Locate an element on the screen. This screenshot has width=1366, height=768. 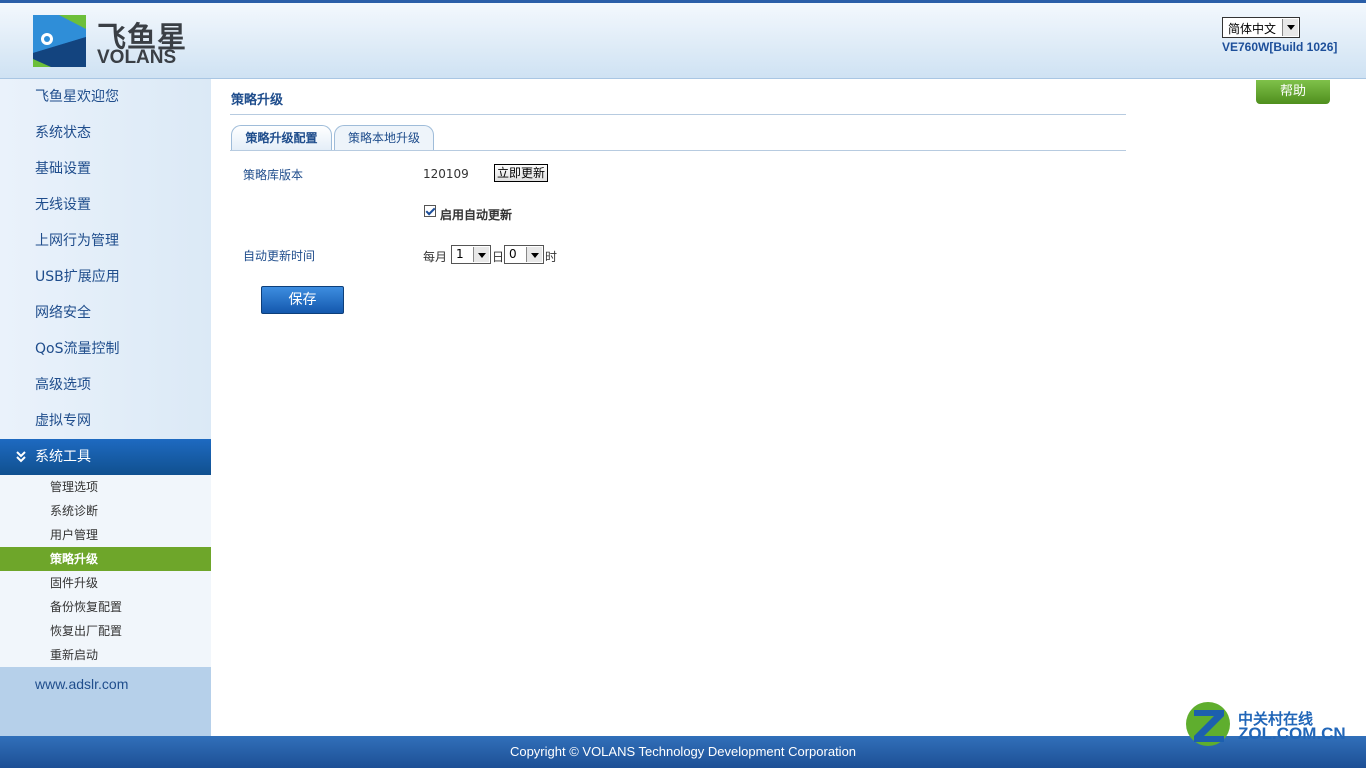
sidebar-item-vpn: 虚拟专网 is located at coordinates (105, 421).